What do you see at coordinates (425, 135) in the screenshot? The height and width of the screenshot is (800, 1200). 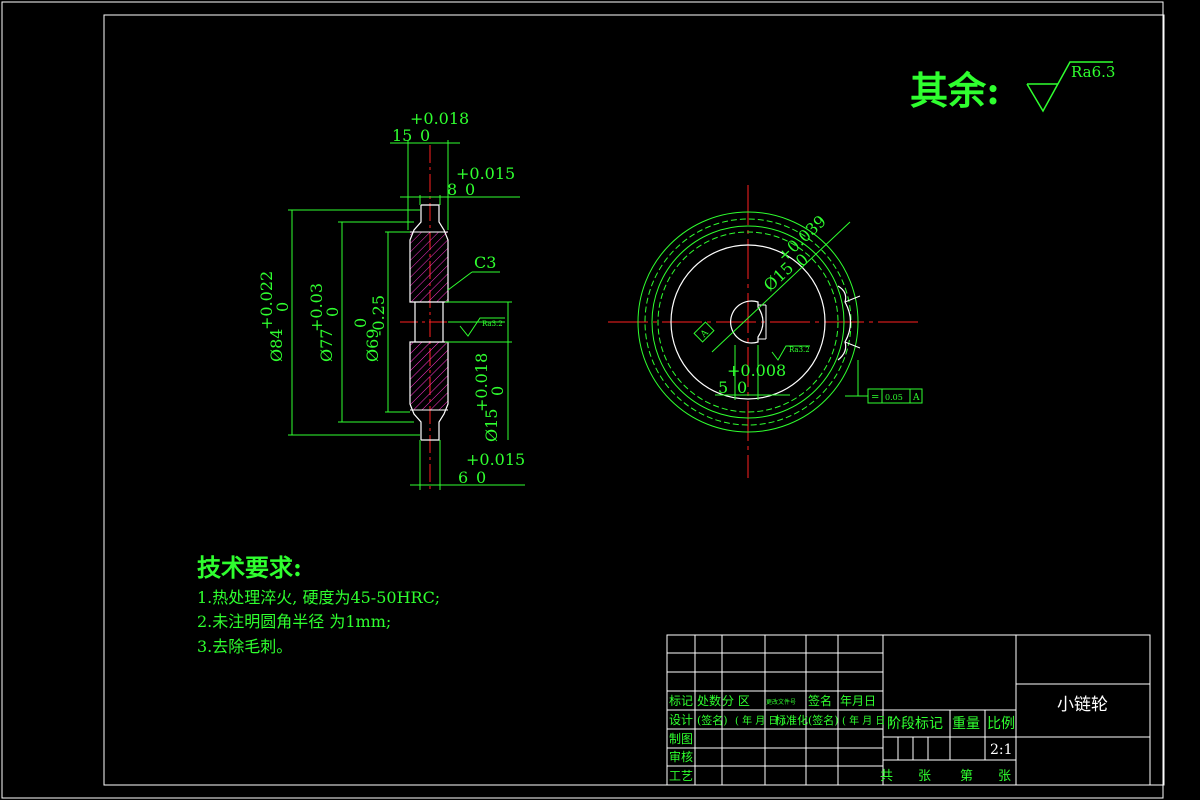 I see `dim-15-low: 0` at bounding box center [425, 135].